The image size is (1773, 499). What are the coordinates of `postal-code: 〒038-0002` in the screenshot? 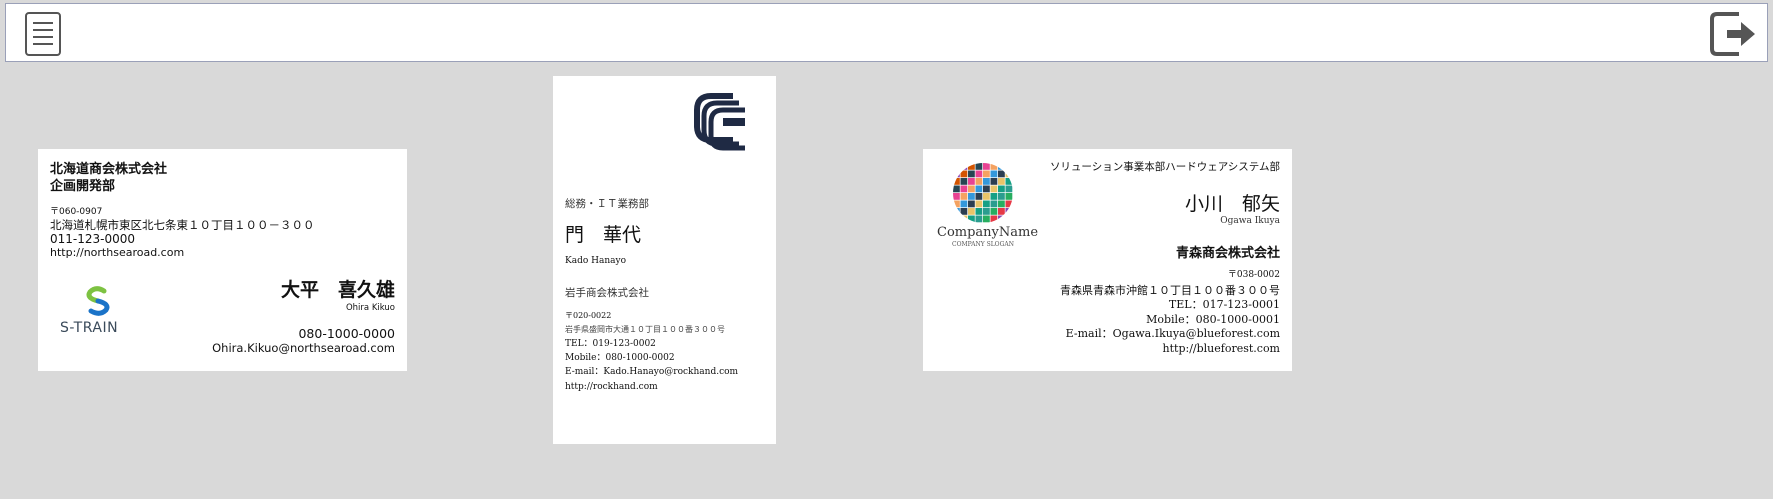 It's located at (1253, 275).